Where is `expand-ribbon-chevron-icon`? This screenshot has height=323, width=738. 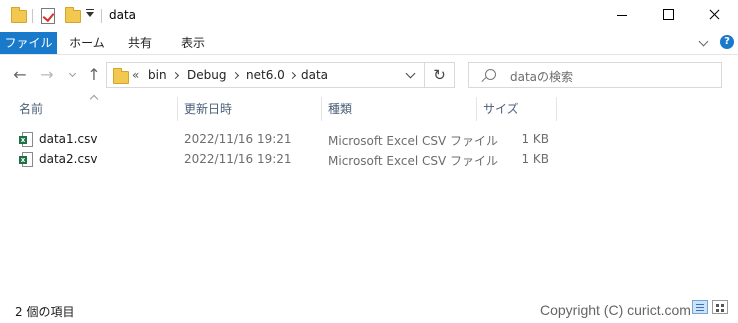
expand-ribbon-chevron-icon is located at coordinates (703, 41).